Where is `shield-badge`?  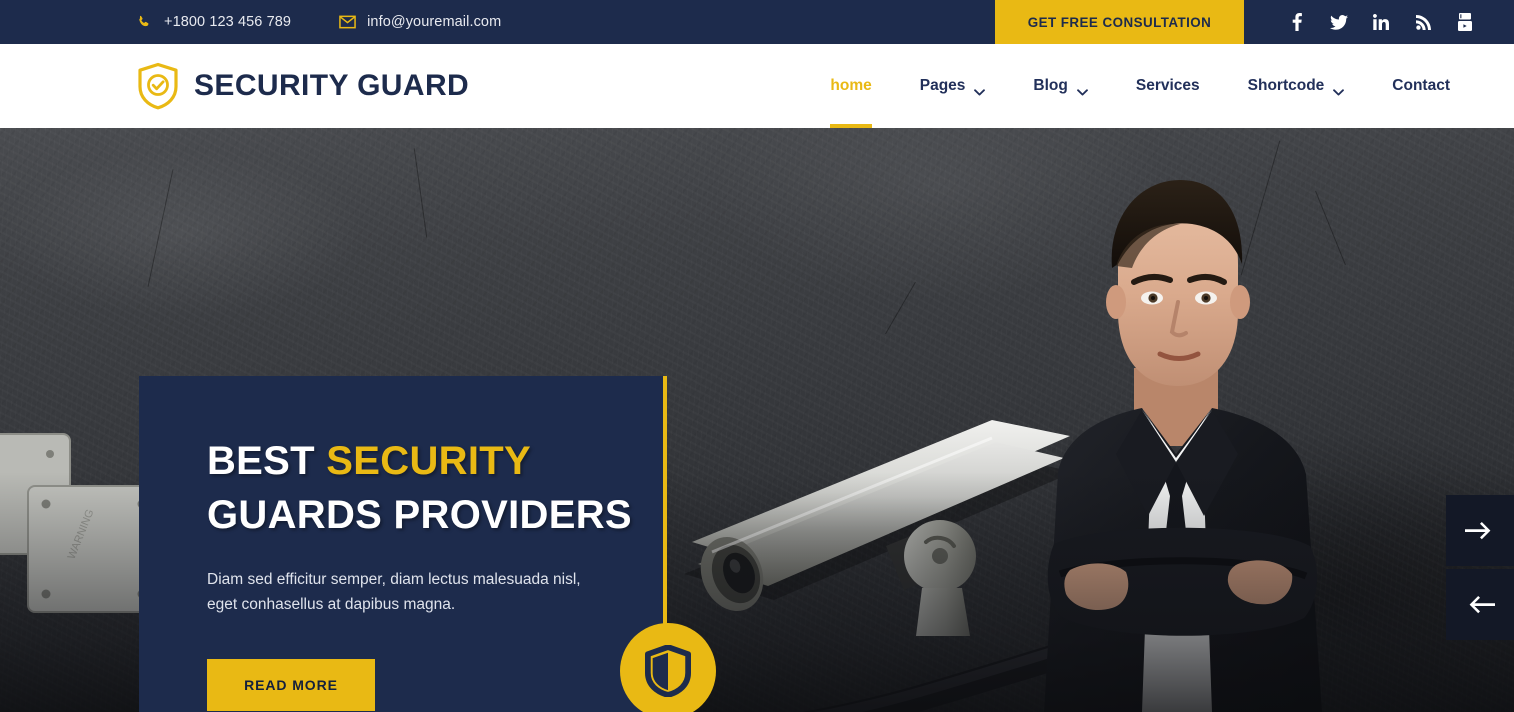 shield-badge is located at coordinates (668, 667).